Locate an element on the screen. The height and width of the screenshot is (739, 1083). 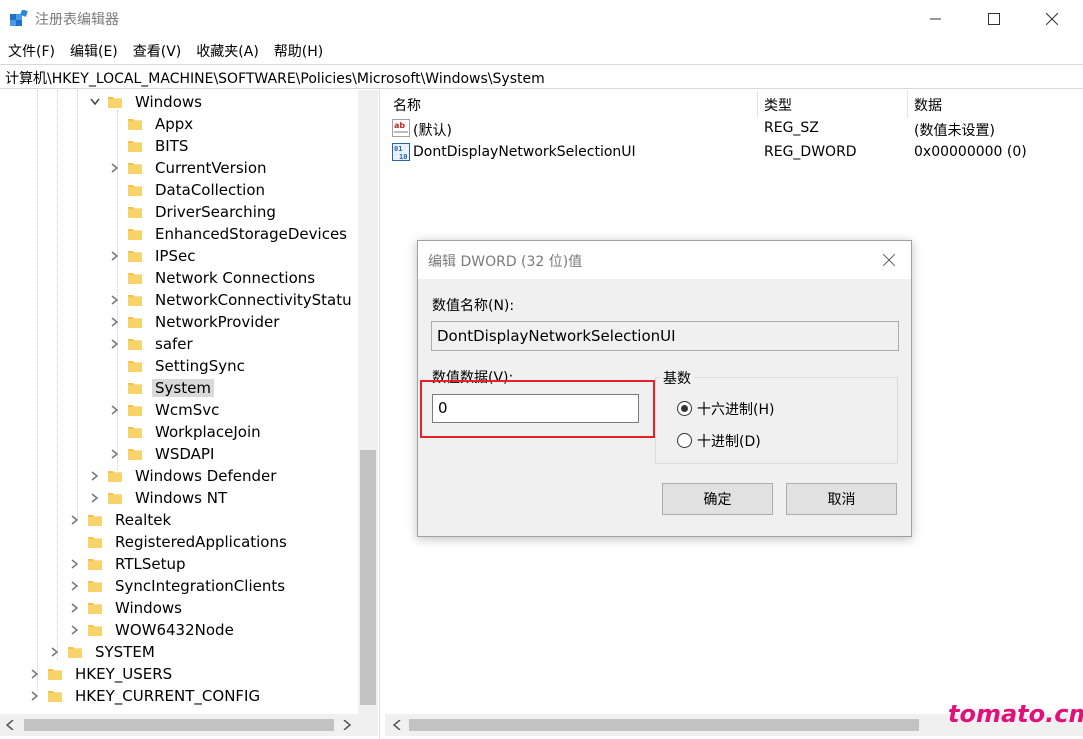
base-group-box is located at coordinates (776, 420).